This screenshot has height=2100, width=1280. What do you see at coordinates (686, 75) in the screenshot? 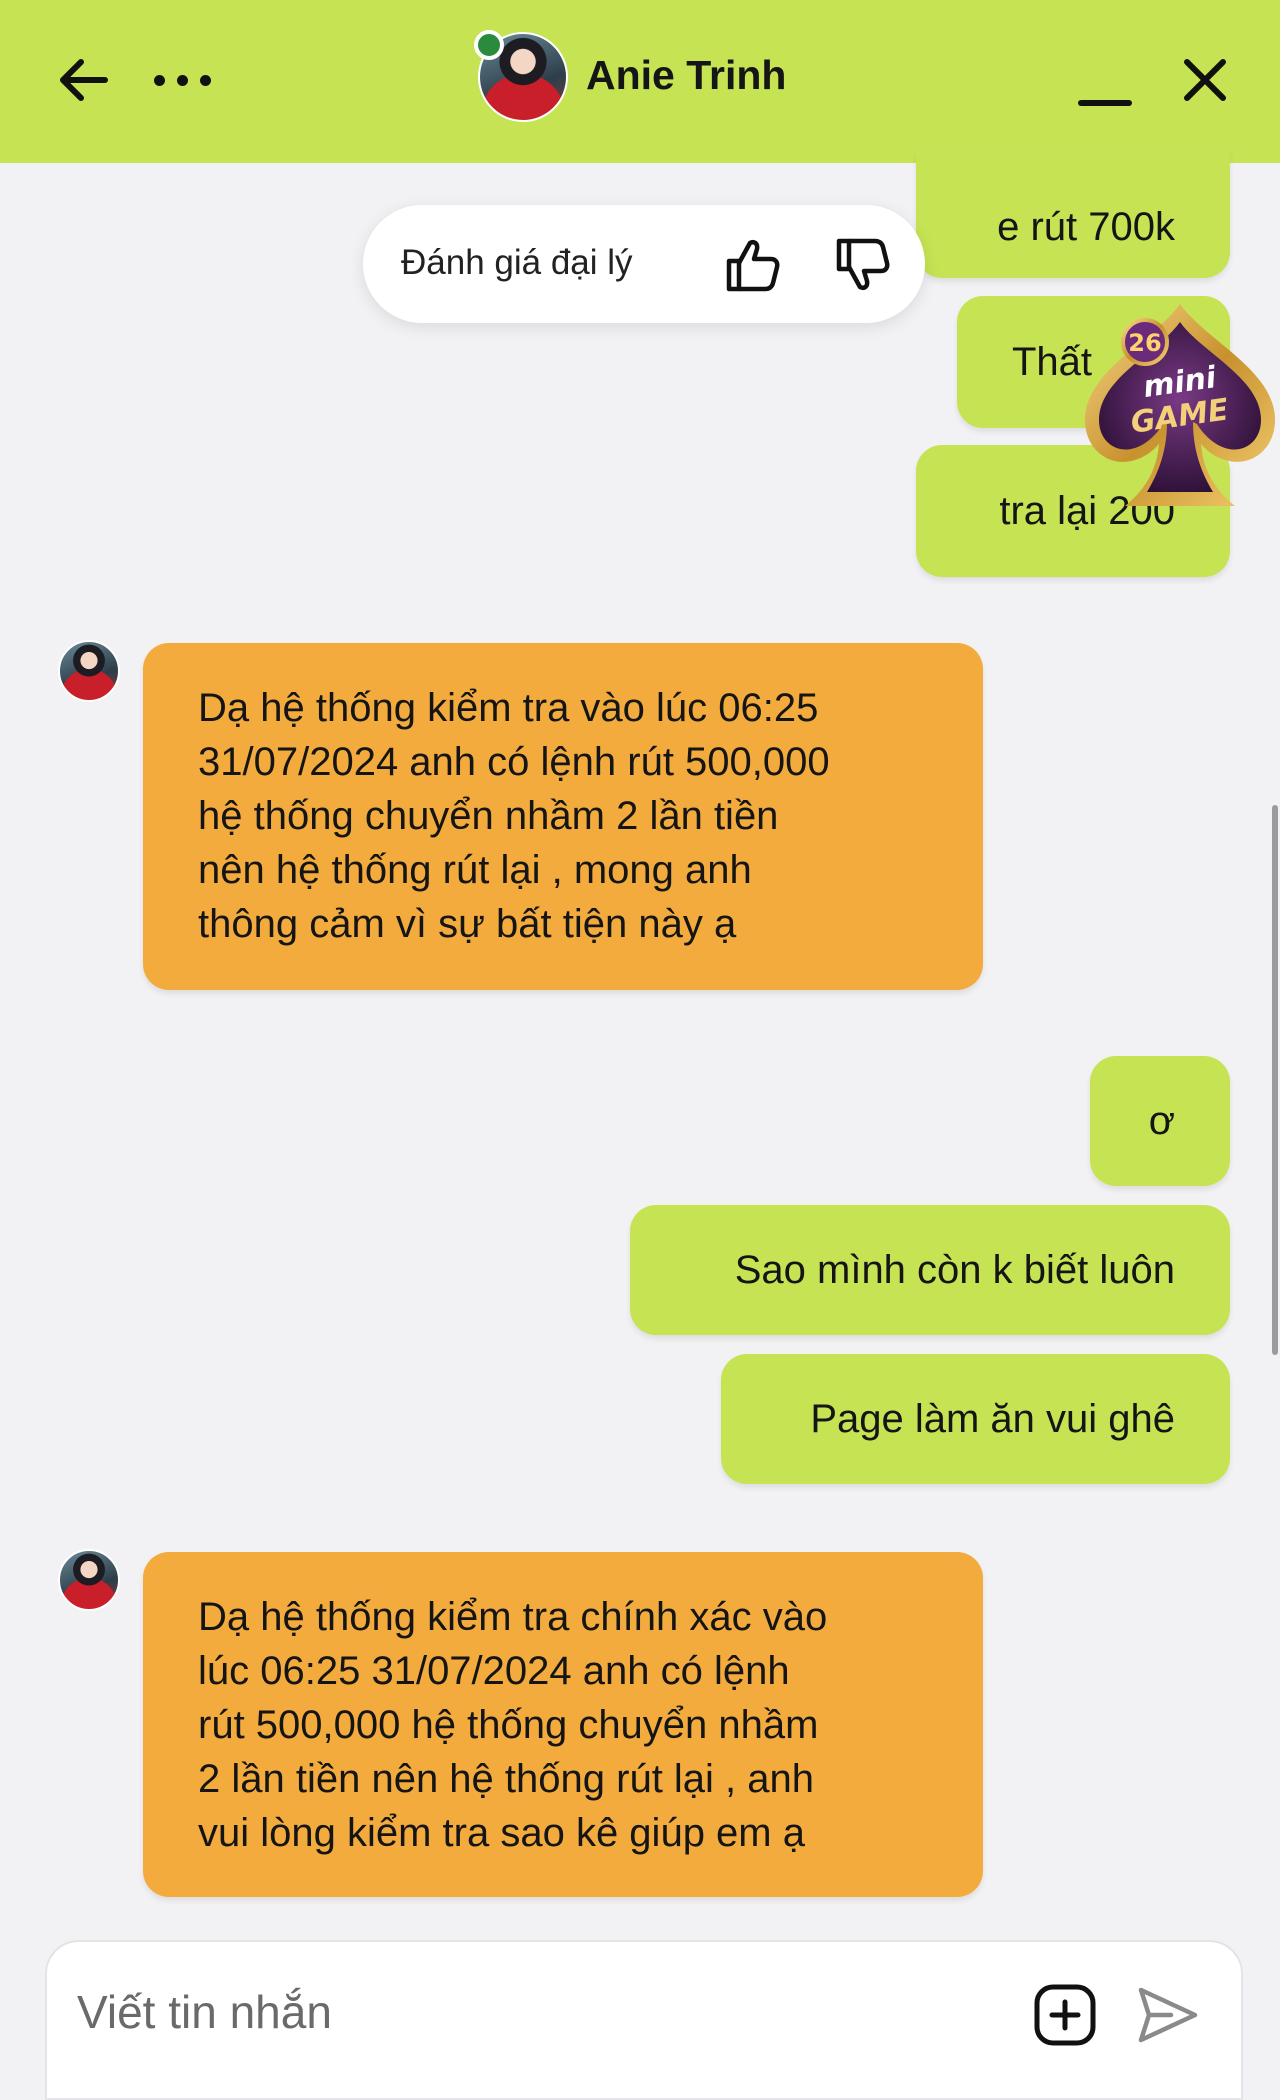
I see `contact-name: Anie Trinh` at bounding box center [686, 75].